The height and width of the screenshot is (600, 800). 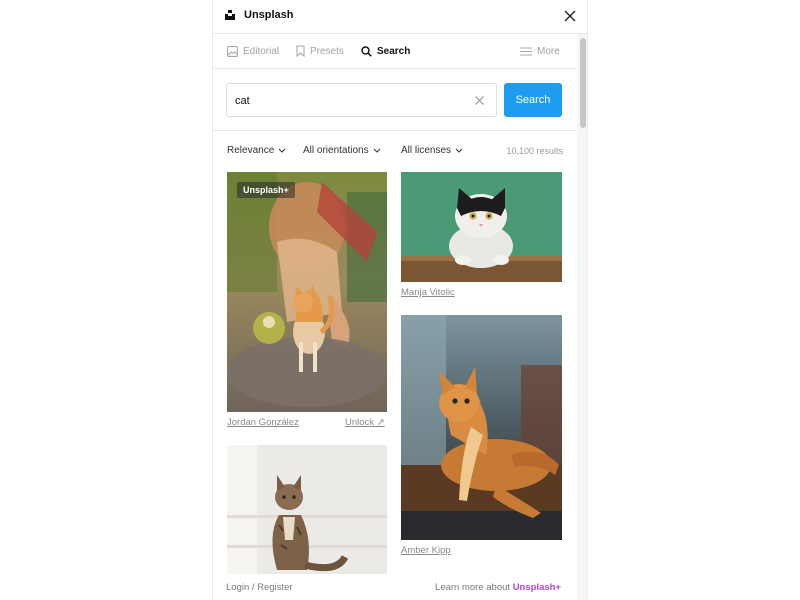 What do you see at coordinates (583, 83) in the screenshot?
I see `scrollbar-thumb` at bounding box center [583, 83].